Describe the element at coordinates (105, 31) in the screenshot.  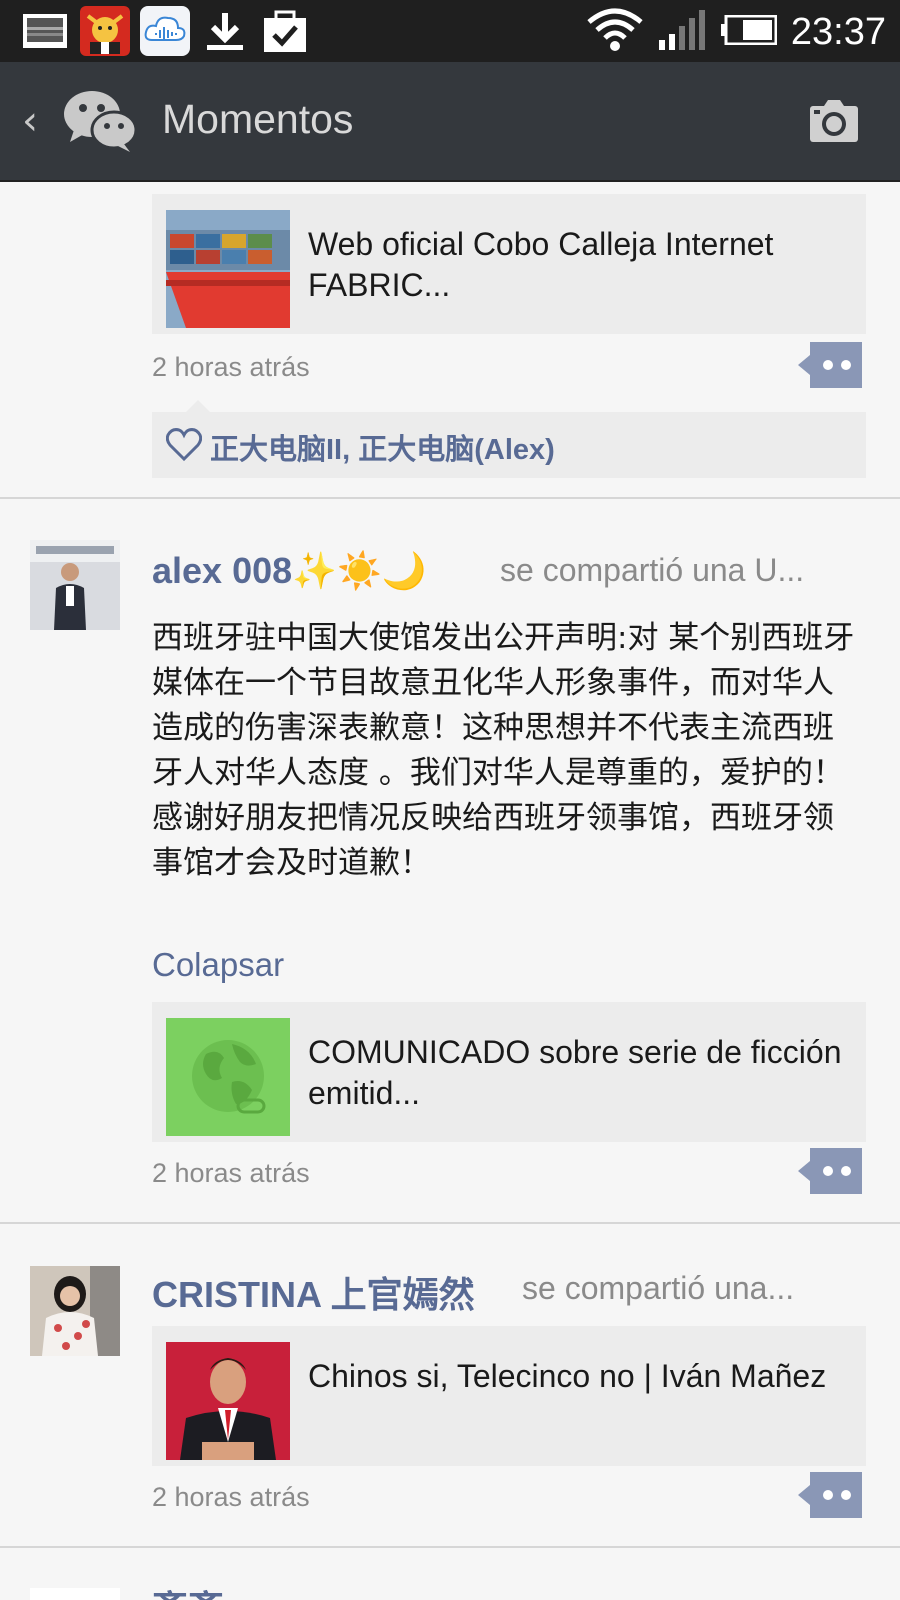
I see `app-cow-icon` at that location.